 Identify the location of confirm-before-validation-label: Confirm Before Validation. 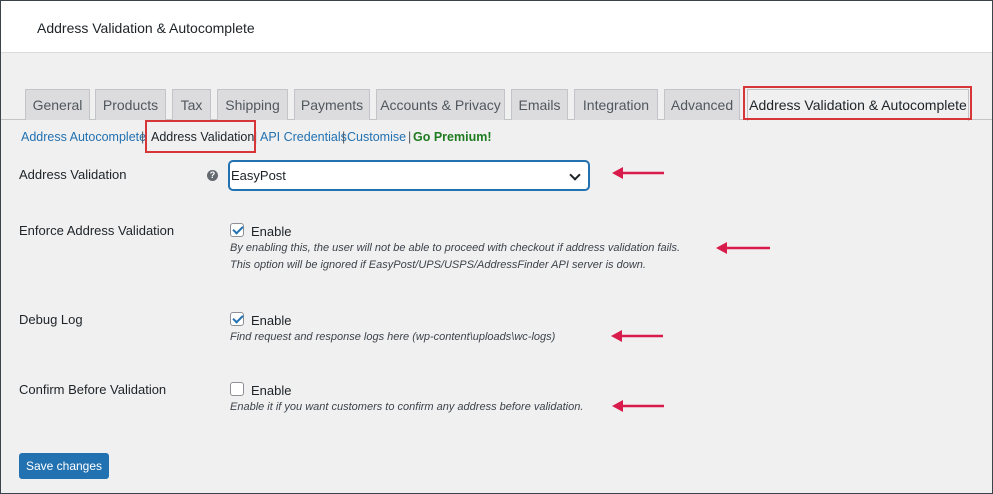
(93, 389).